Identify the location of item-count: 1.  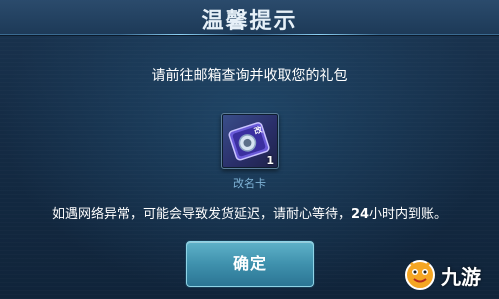
(270, 160).